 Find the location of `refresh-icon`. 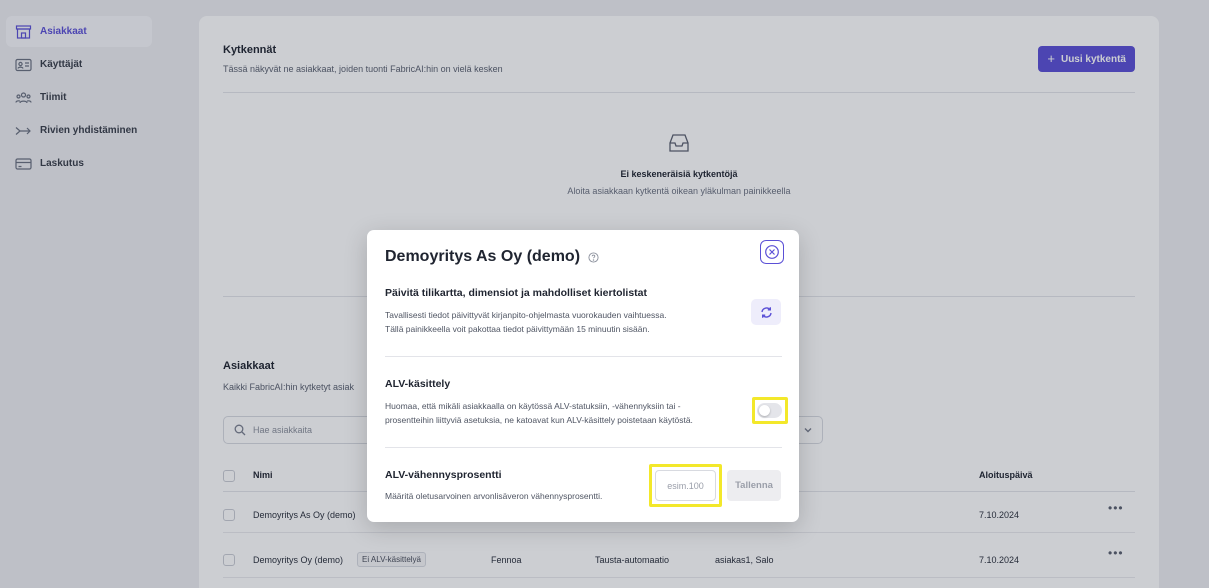

refresh-icon is located at coordinates (766, 312).